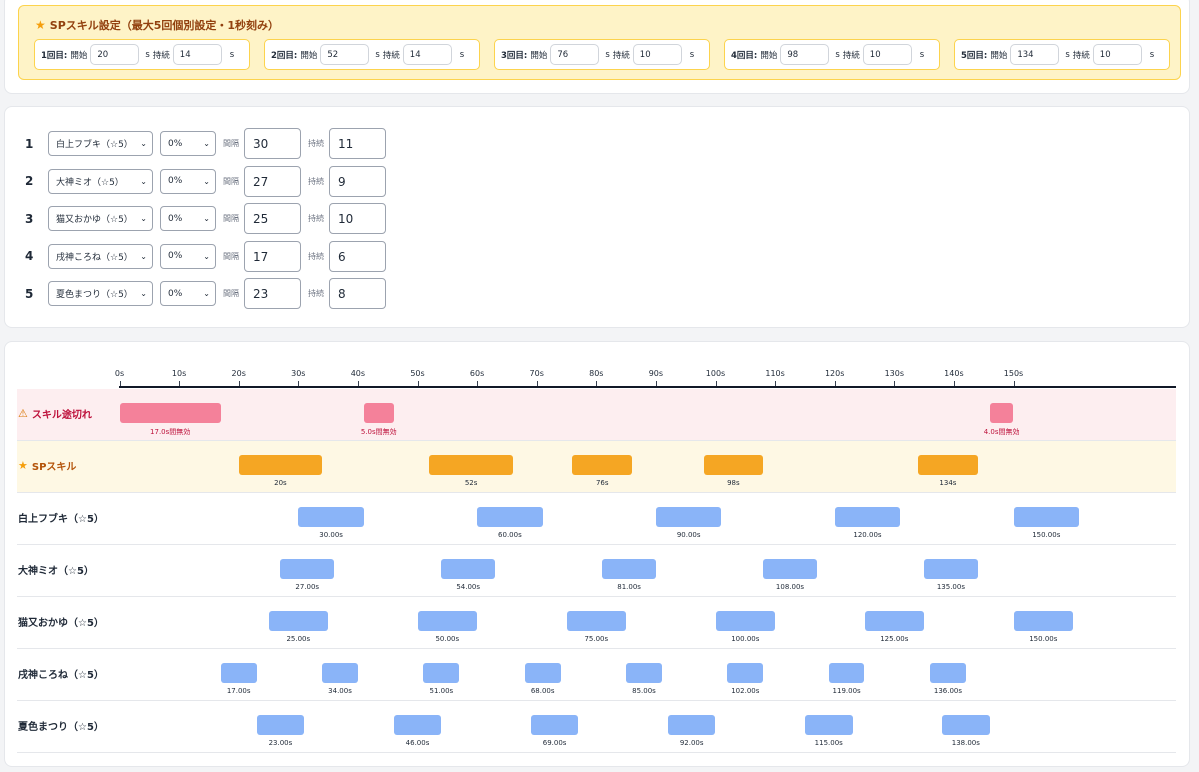  I want to click on member-row: 5 夏色まつり（☆5） ⌄ 0% ⌄ 間隔 23 持続 8, so click(205, 293).